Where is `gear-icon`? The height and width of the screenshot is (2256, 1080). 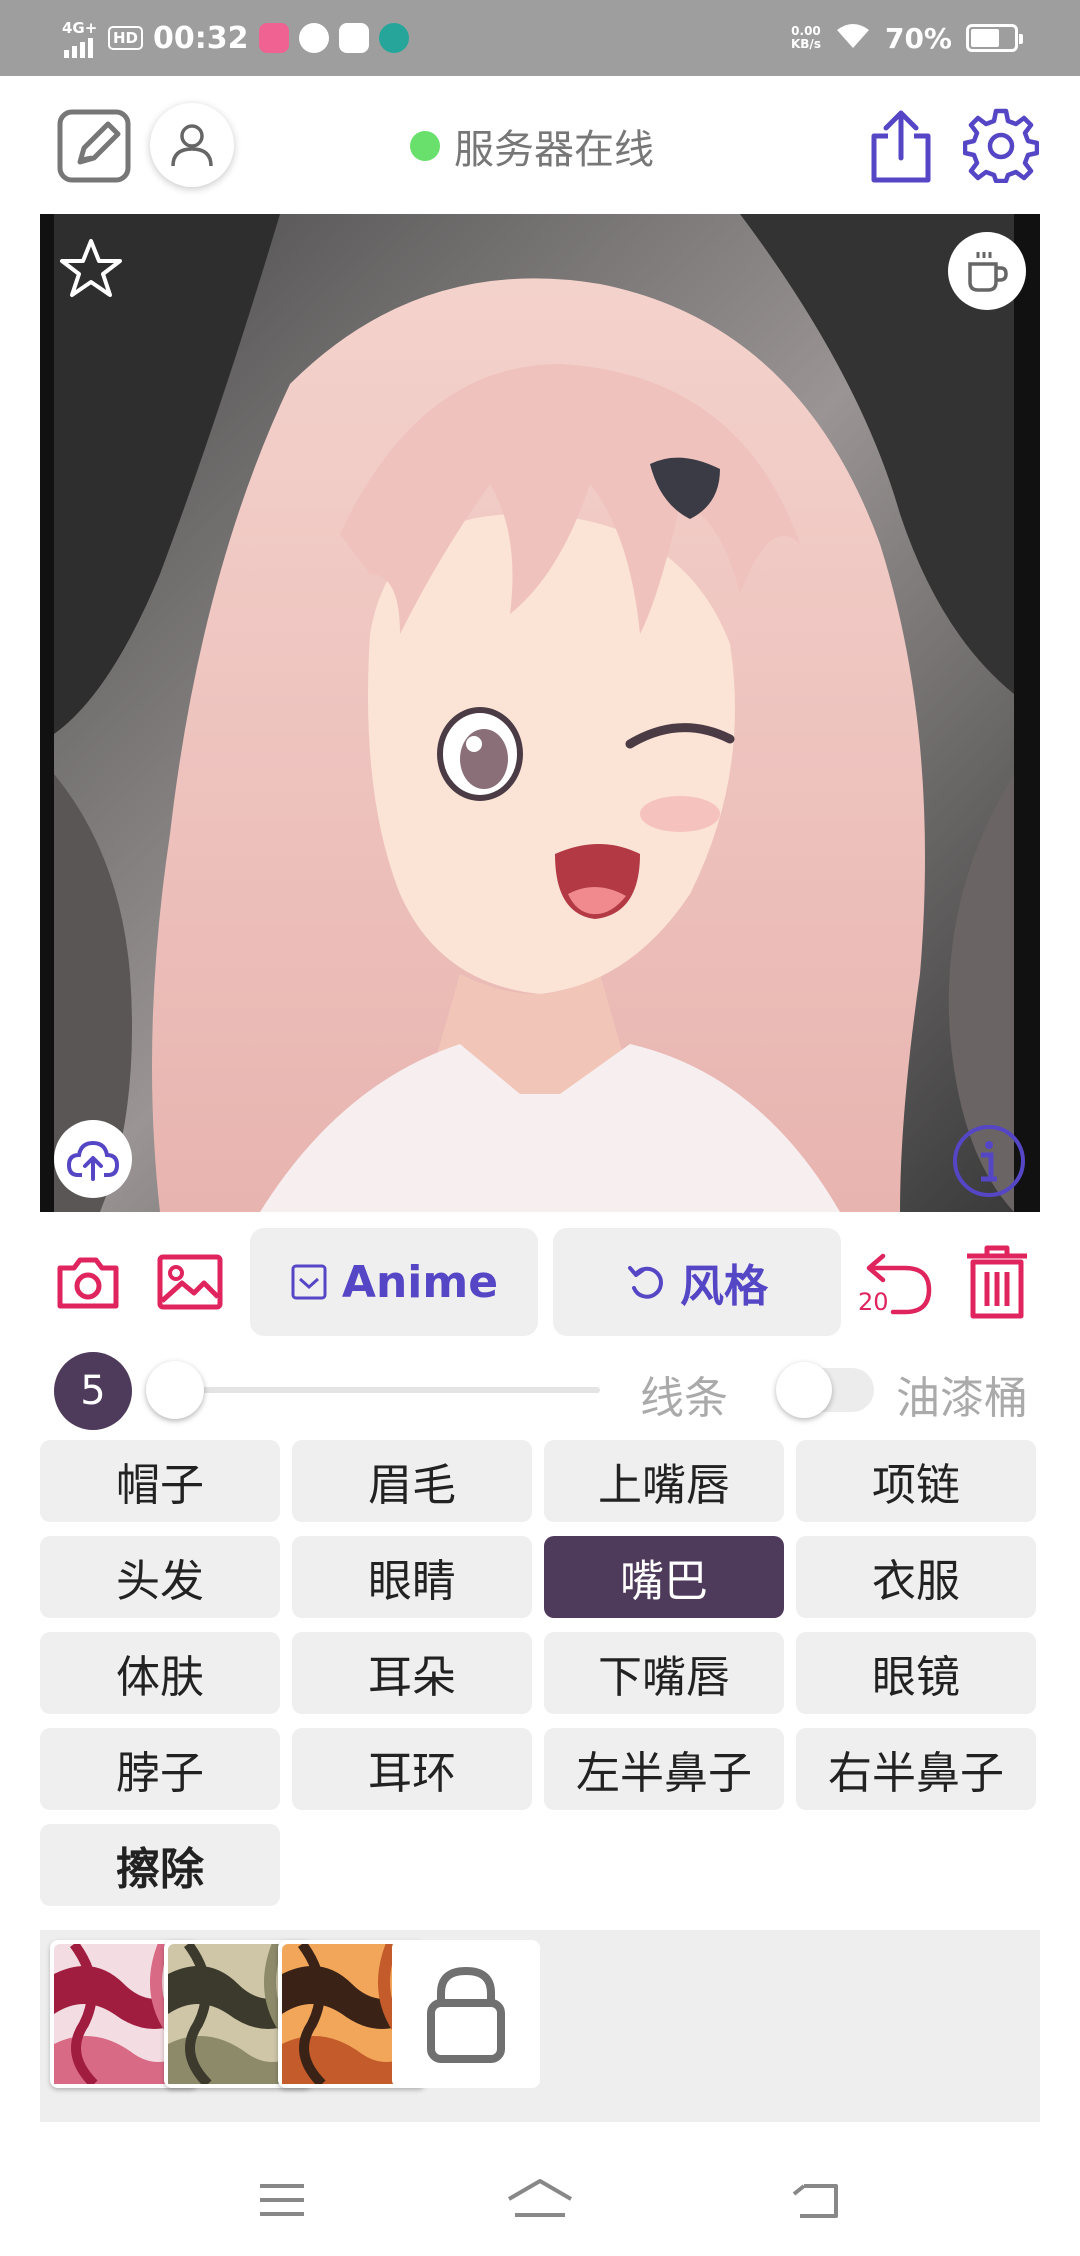 gear-icon is located at coordinates (1001, 145).